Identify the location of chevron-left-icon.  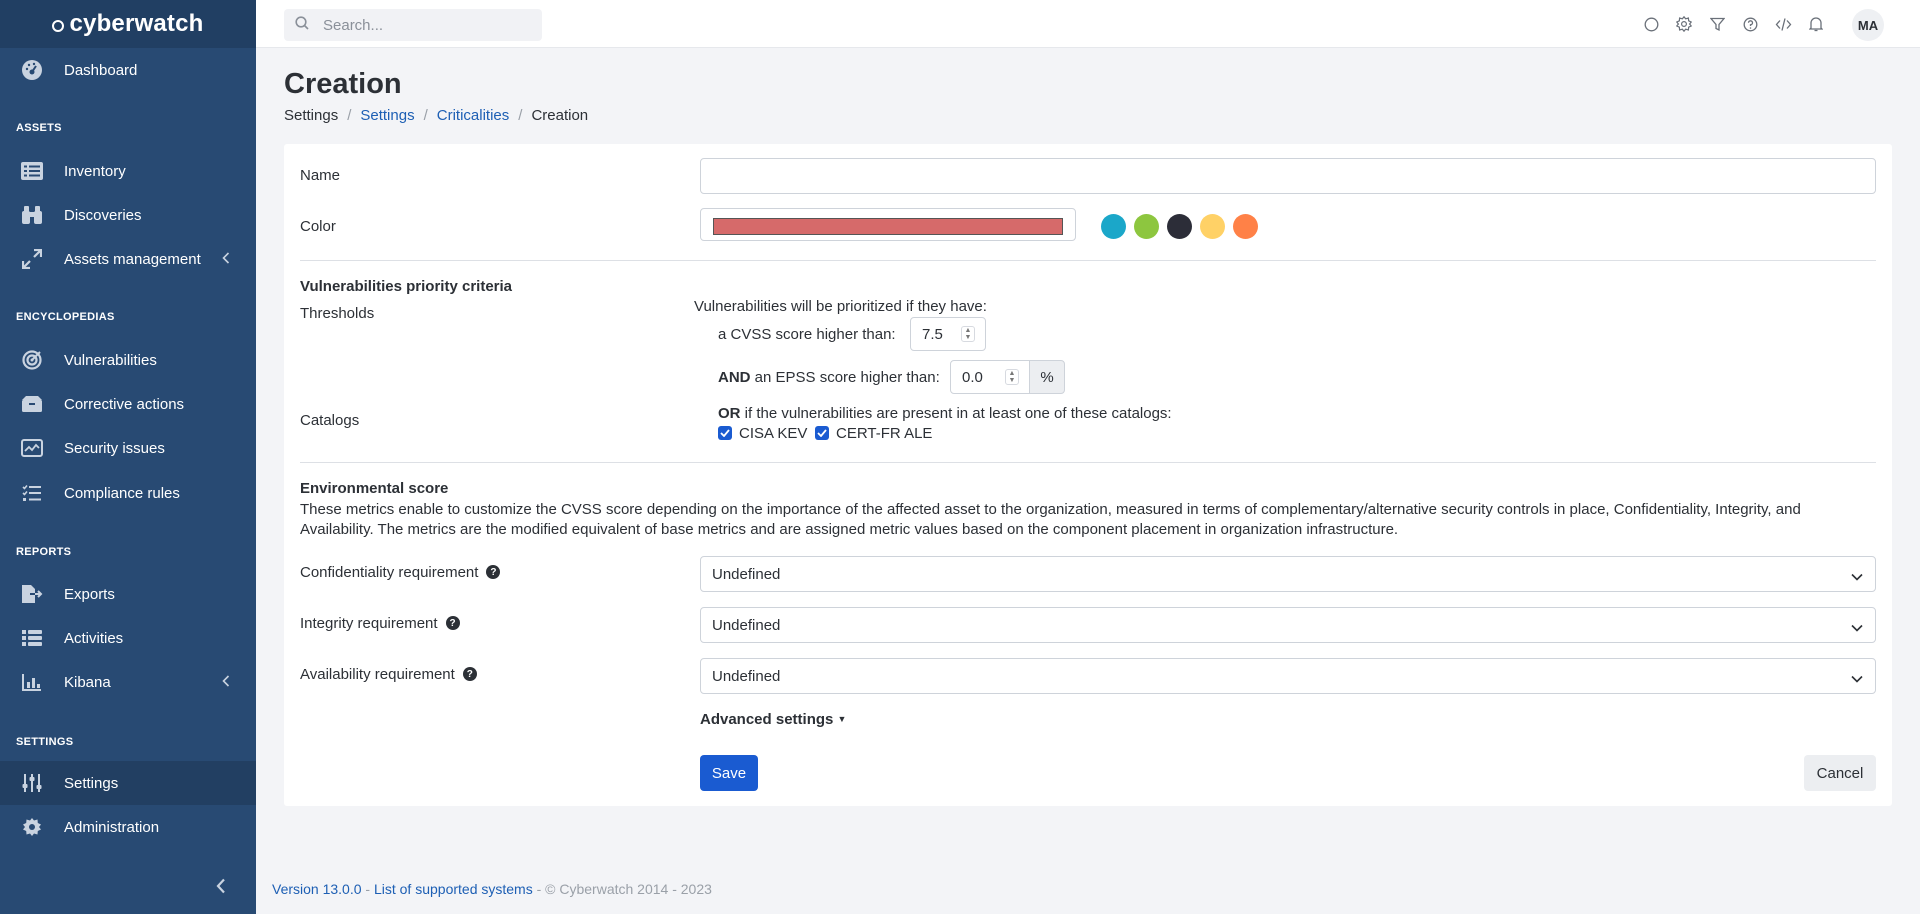
(226, 259).